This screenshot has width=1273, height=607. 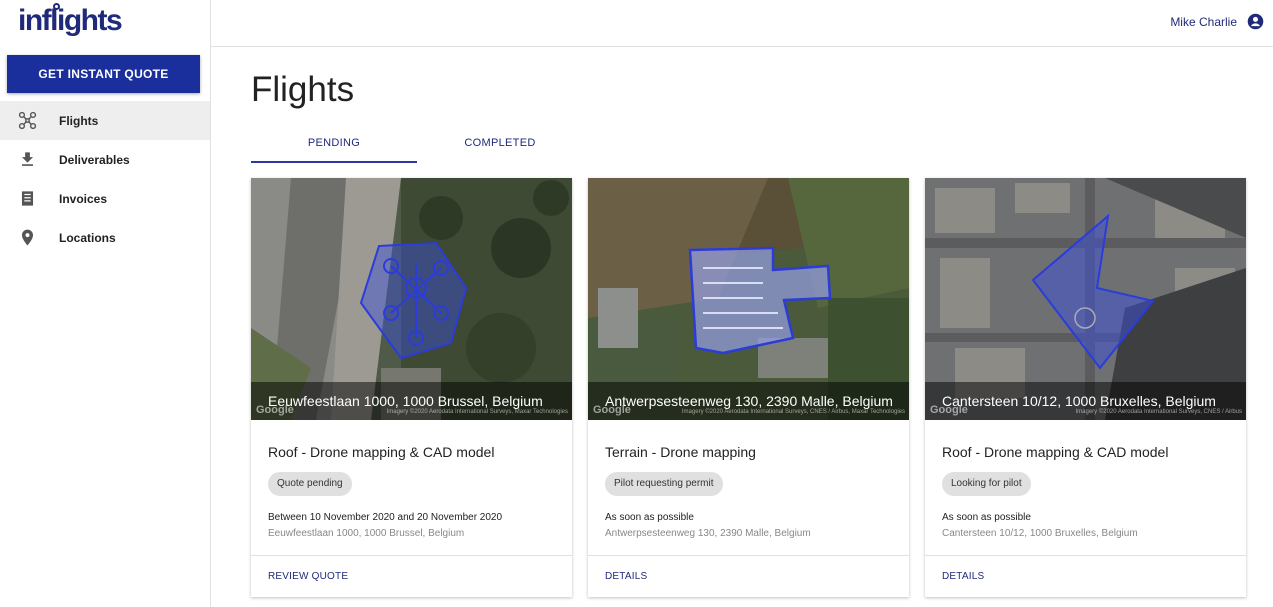 What do you see at coordinates (27, 120) in the screenshot?
I see `drone-icon` at bounding box center [27, 120].